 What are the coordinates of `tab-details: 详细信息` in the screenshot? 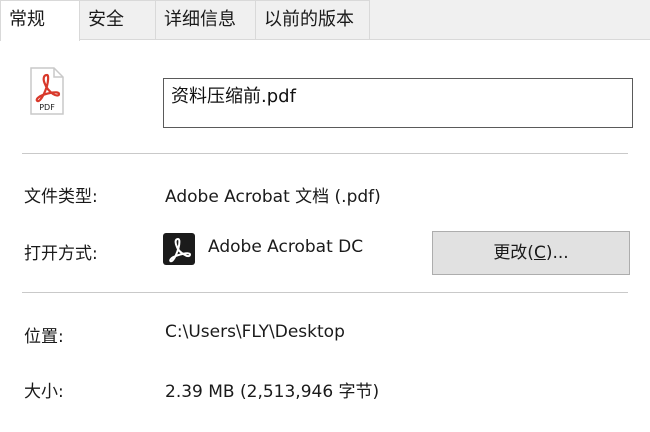 It's located at (206, 19).